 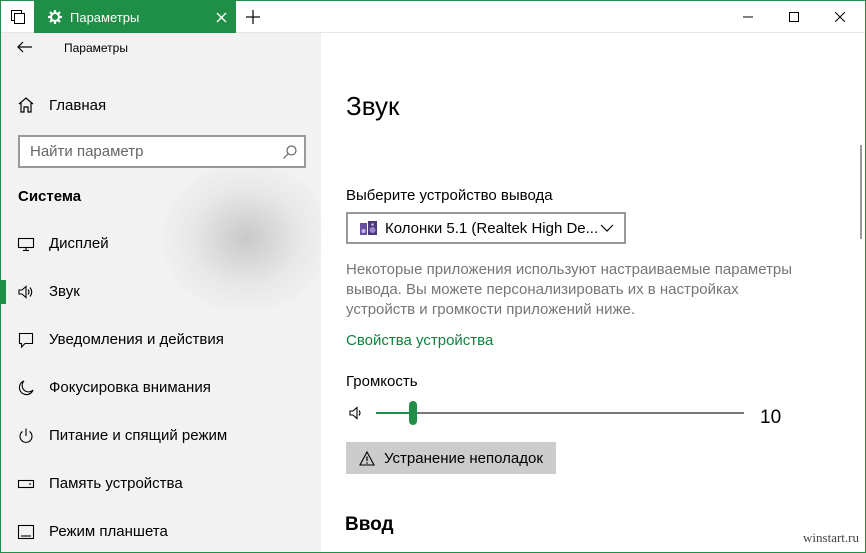 I want to click on sidebar-item-notifications: Уведомления и действия, so click(x=161, y=340).